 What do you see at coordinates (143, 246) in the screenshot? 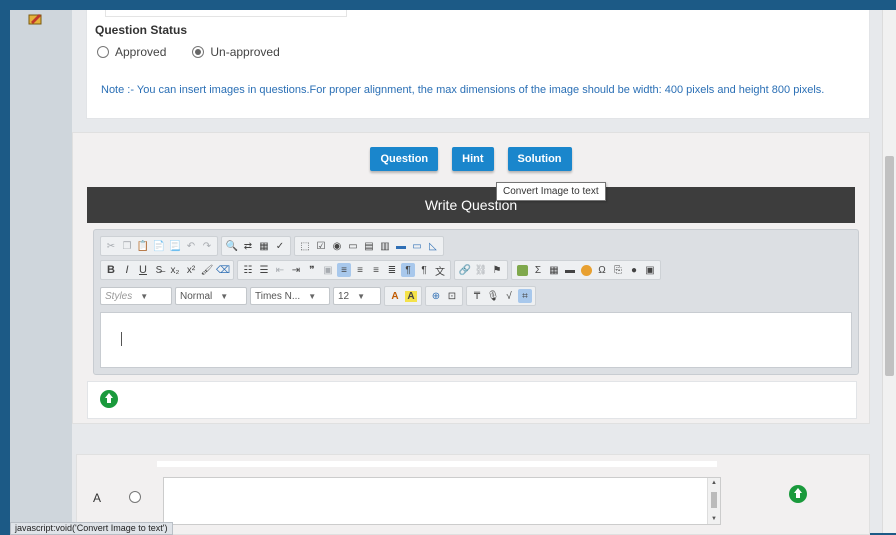
I see `paste-icon: 📋` at bounding box center [143, 246].